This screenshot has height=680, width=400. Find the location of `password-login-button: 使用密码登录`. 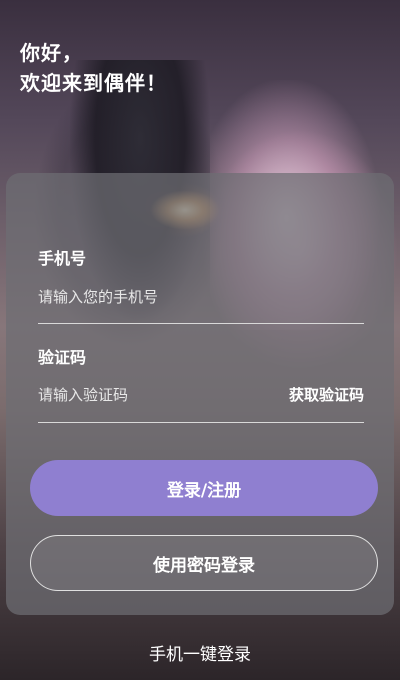

password-login-button: 使用密码登录 is located at coordinates (204, 563).